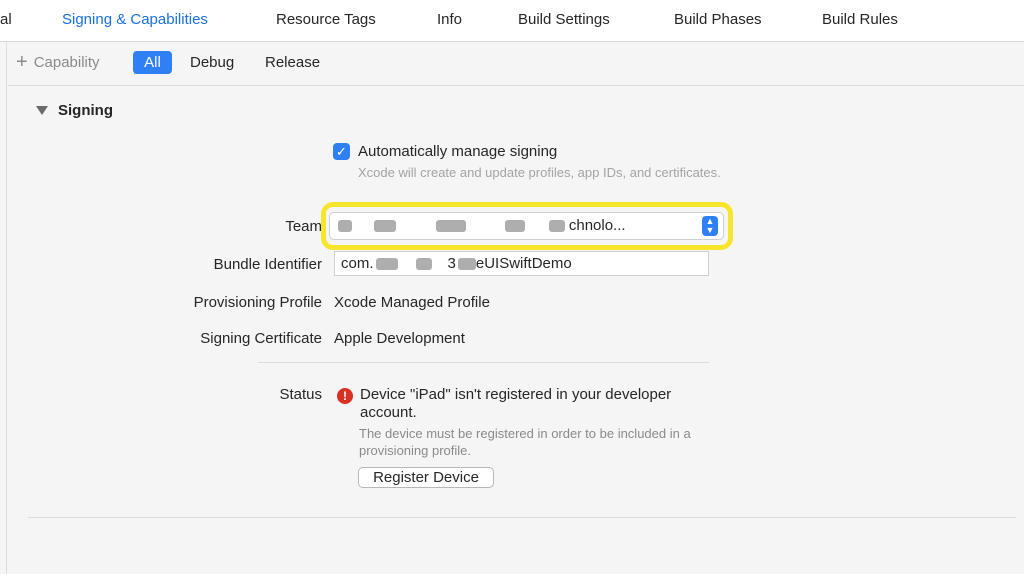 Image resolution: width=1024 pixels, height=574 pixels. I want to click on signing-certificate-label: Signing Certificate, so click(261, 338).